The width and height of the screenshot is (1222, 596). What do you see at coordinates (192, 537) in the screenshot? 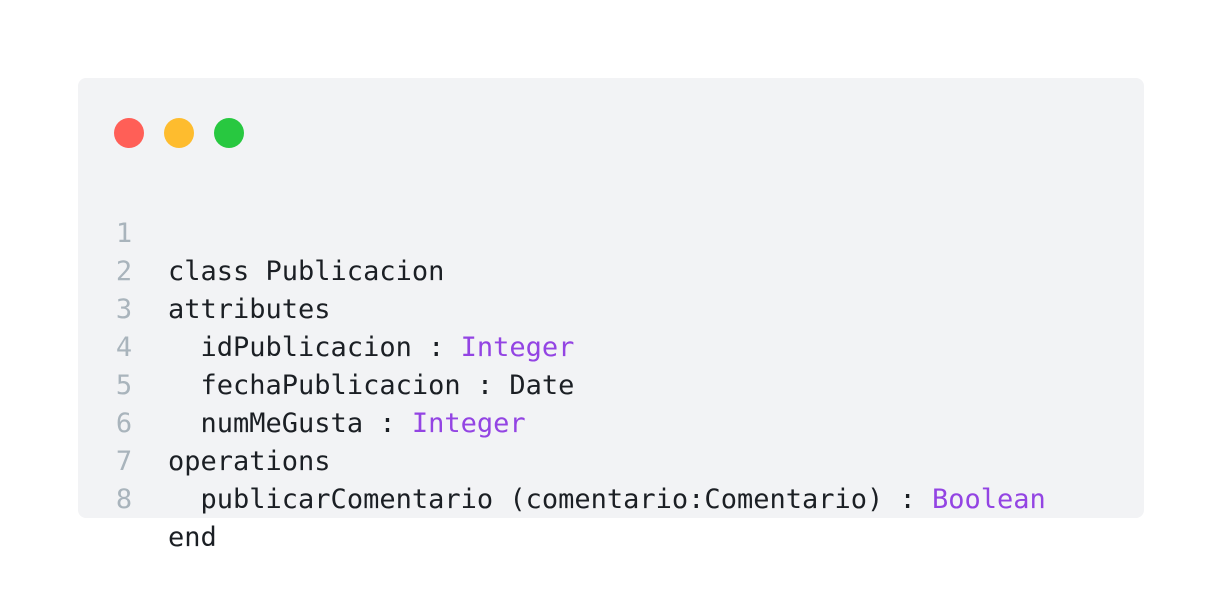
I see `line-text: end` at bounding box center [192, 537].